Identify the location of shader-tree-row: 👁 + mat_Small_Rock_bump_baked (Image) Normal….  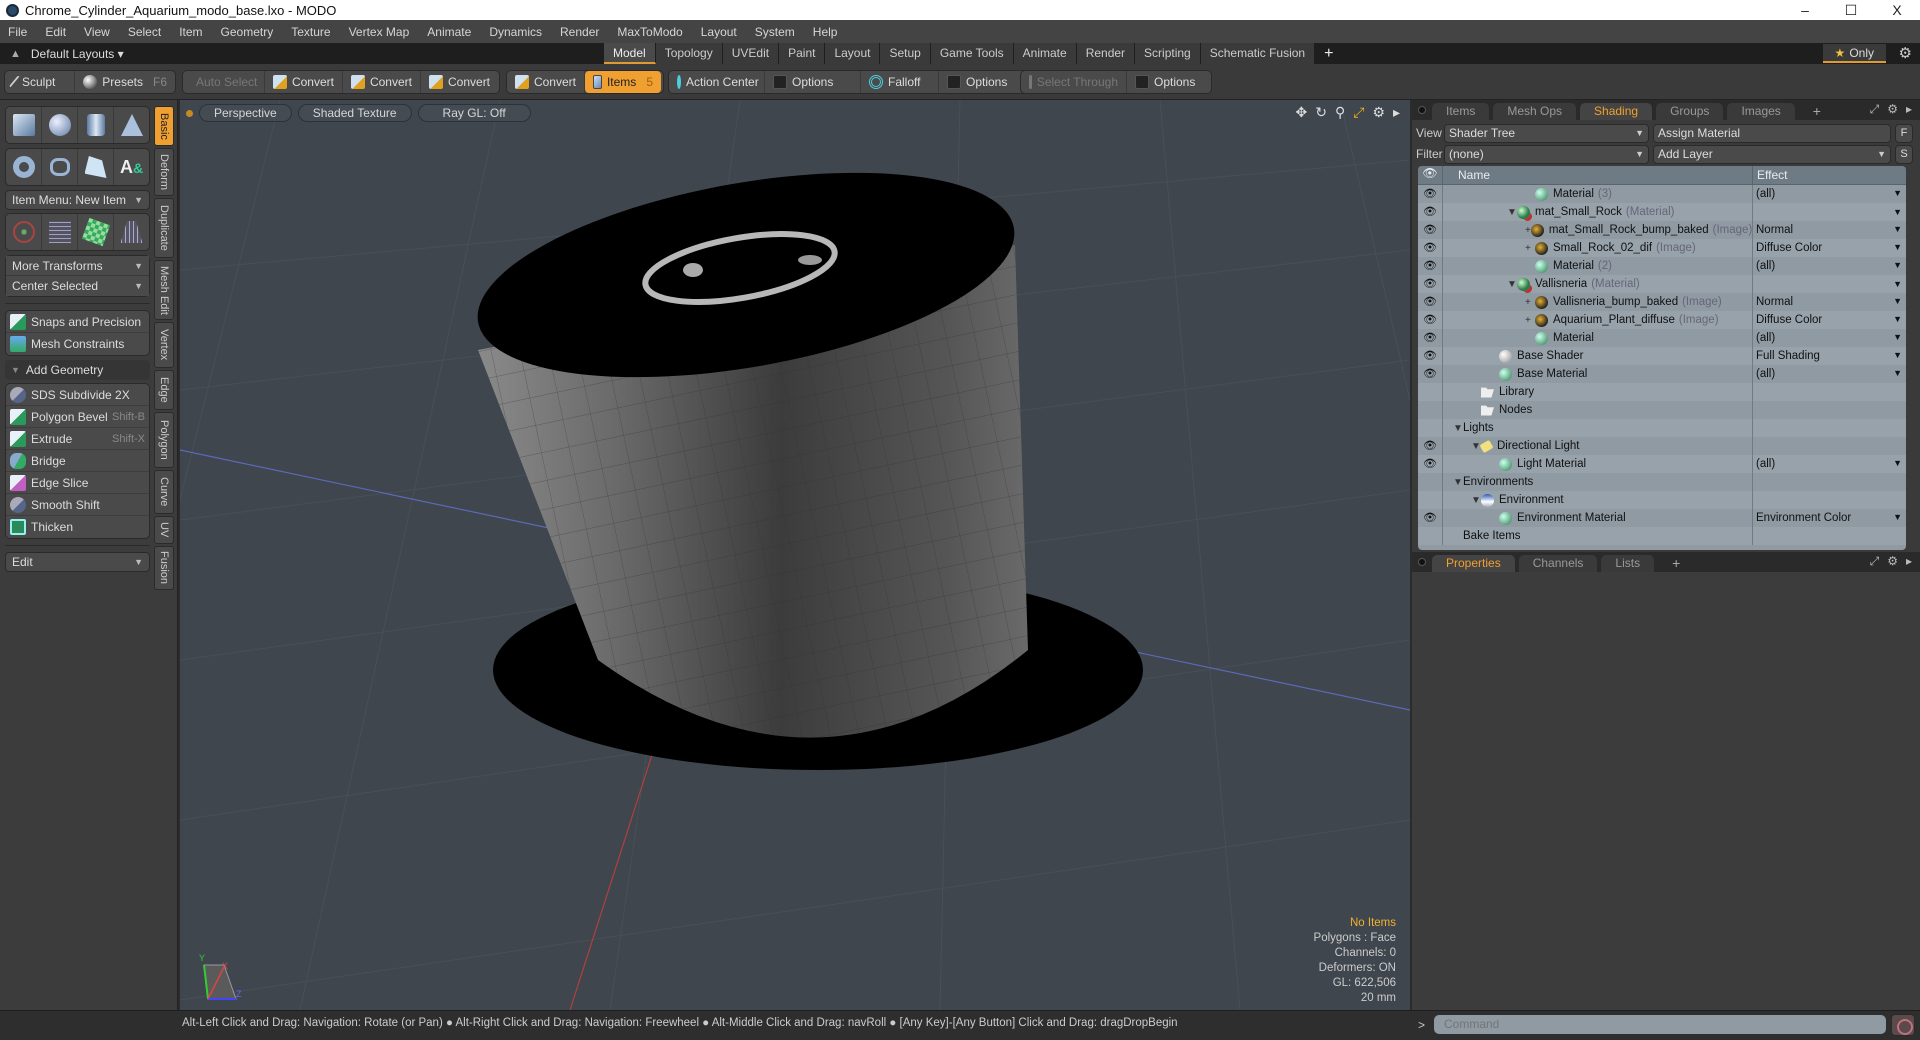
(1662, 230).